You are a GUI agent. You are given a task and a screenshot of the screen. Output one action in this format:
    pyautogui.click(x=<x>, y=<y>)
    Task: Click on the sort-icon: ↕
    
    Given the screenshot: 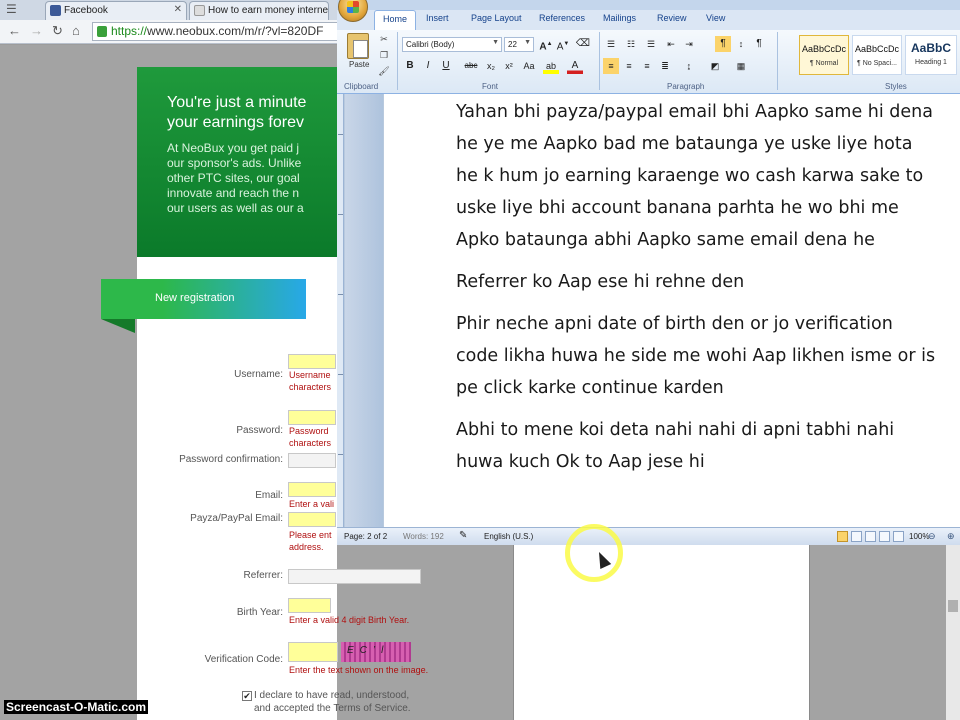 What is the action you would take?
    pyautogui.click(x=741, y=44)
    